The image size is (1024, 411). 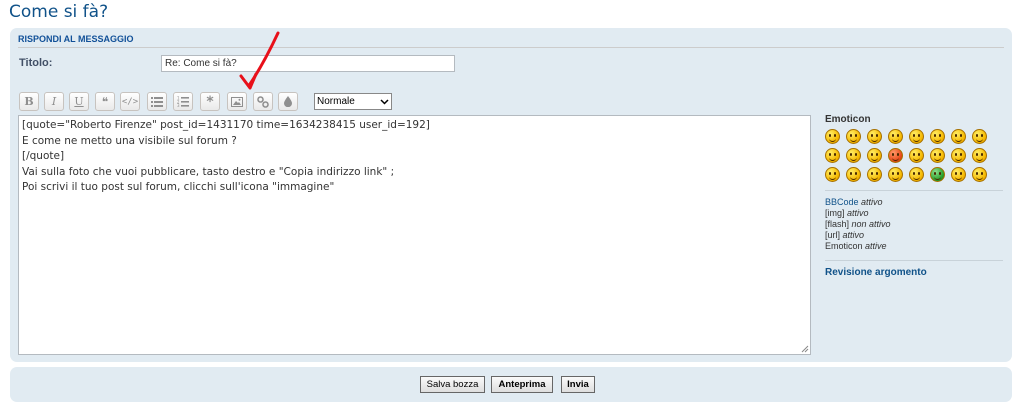 What do you see at coordinates (848, 119) in the screenshot?
I see `emoticon-heading: Emoticon` at bounding box center [848, 119].